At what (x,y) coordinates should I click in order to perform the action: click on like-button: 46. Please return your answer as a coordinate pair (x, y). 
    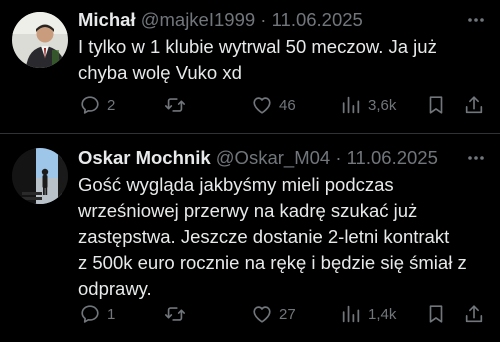
    Looking at the image, I should click on (273, 105).